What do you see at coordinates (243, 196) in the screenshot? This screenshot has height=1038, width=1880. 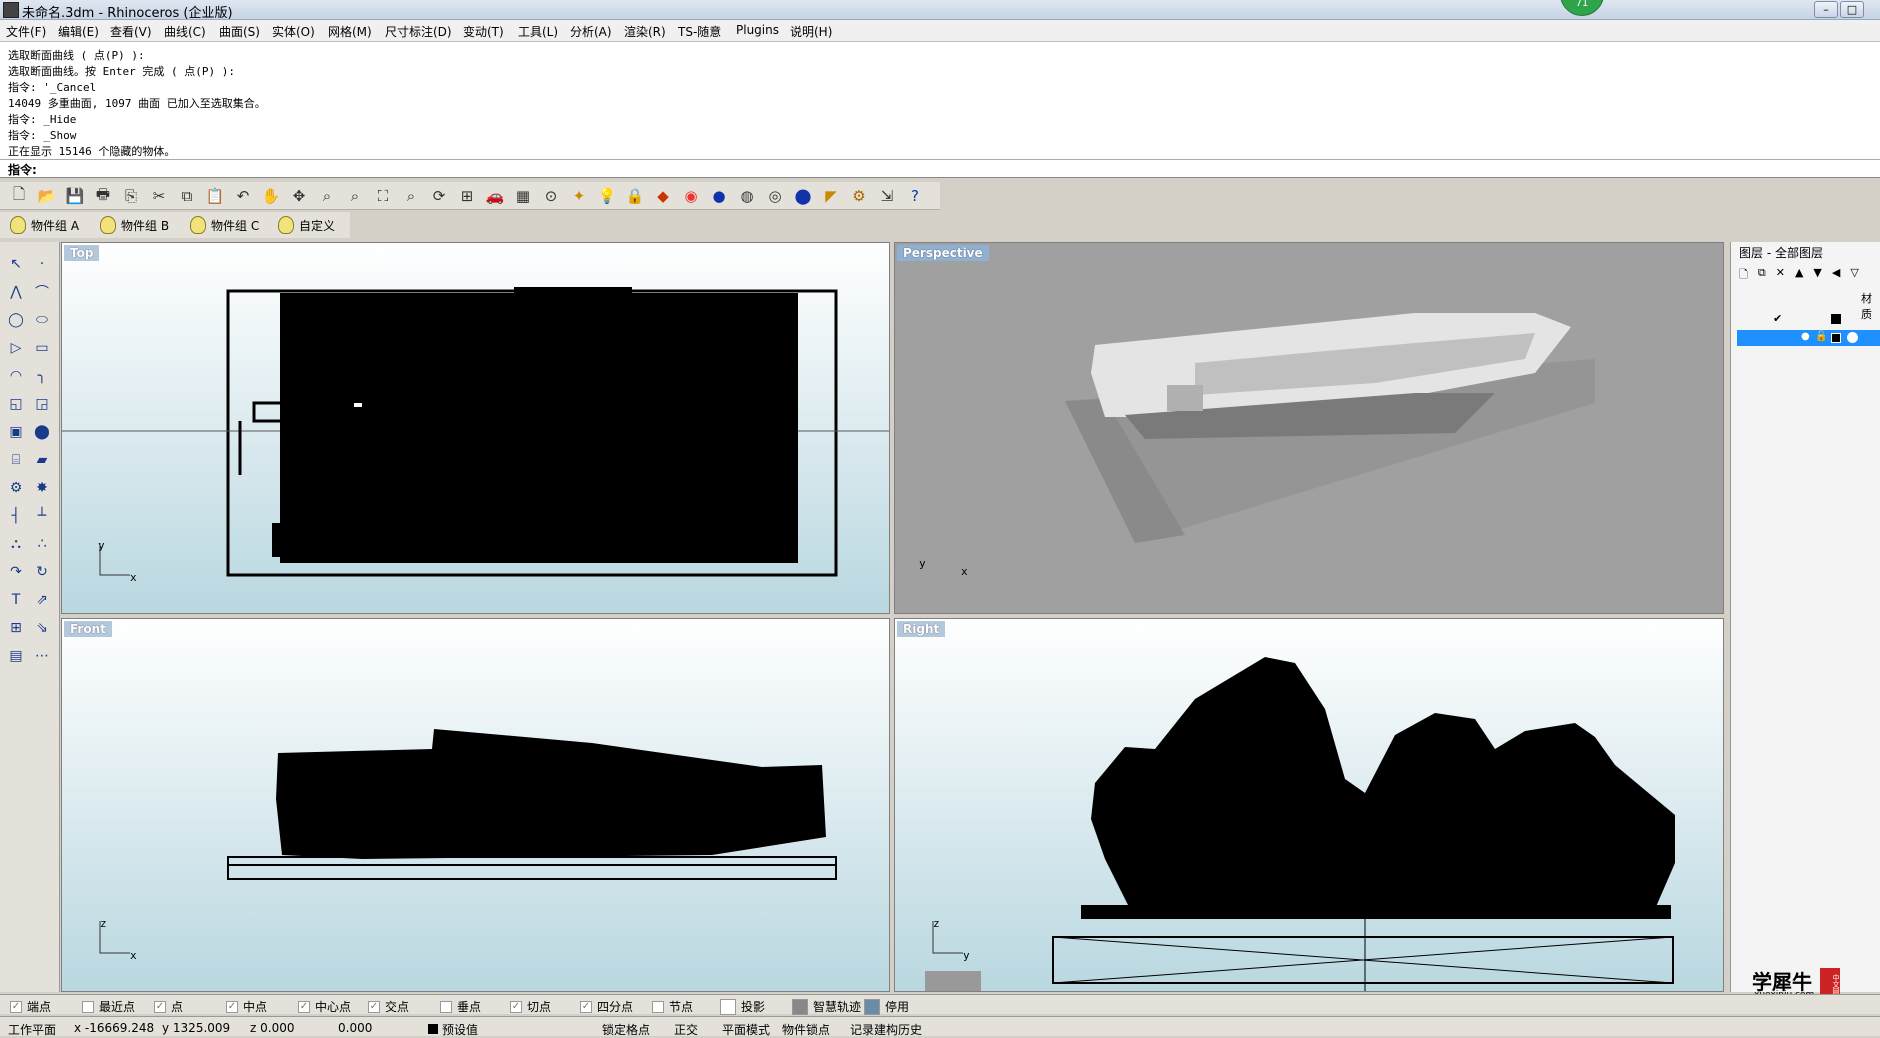 I see `undo-icon: ↶` at bounding box center [243, 196].